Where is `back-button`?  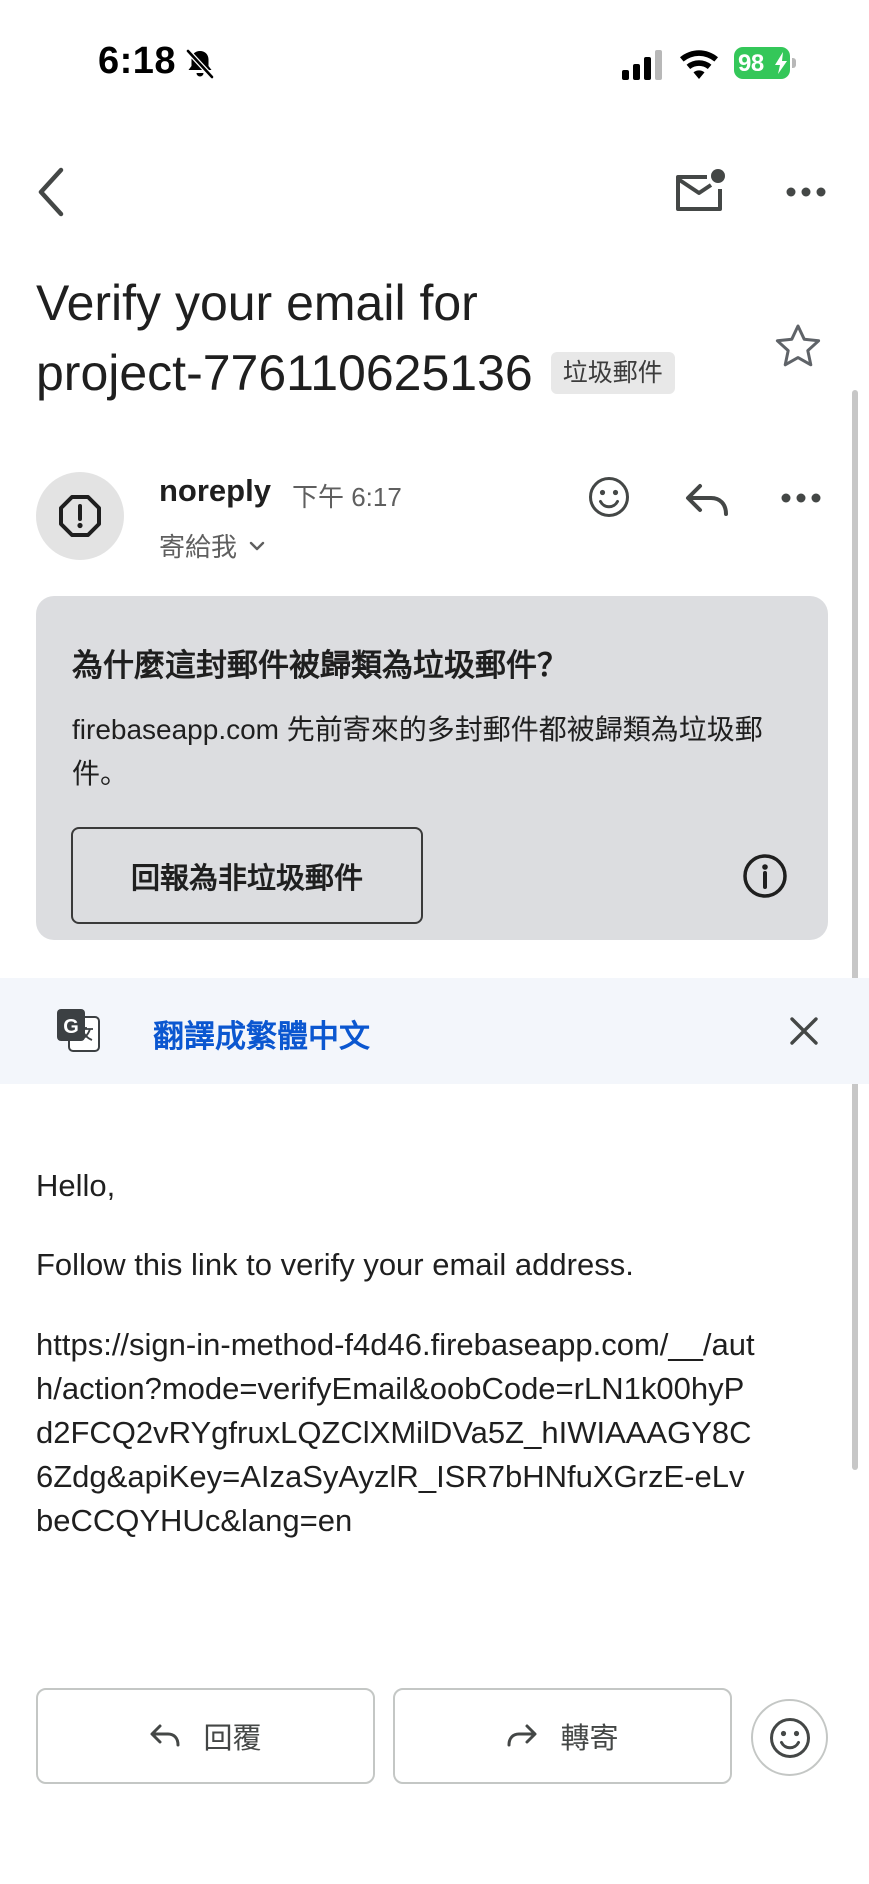
back-button is located at coordinates (51, 192).